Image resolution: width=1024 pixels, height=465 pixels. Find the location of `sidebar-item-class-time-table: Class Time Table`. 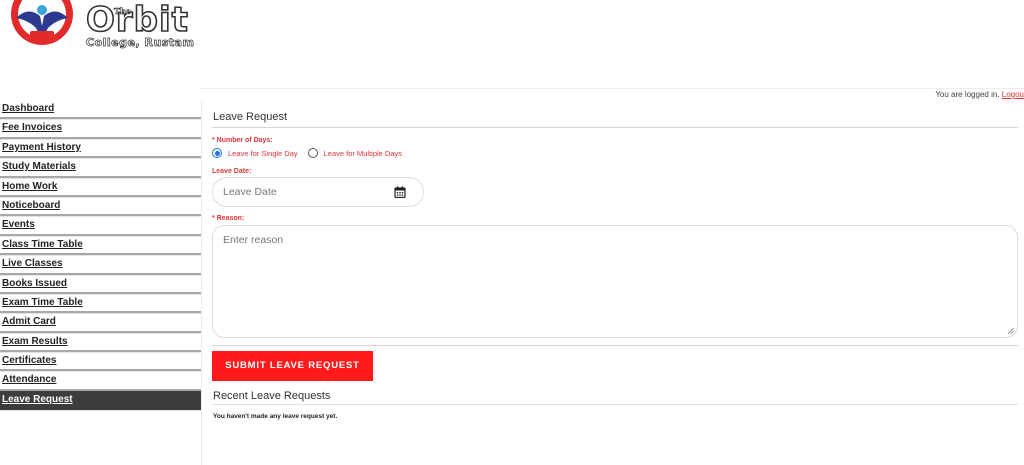

sidebar-item-class-time-table: Class Time Table is located at coordinates (100, 246).